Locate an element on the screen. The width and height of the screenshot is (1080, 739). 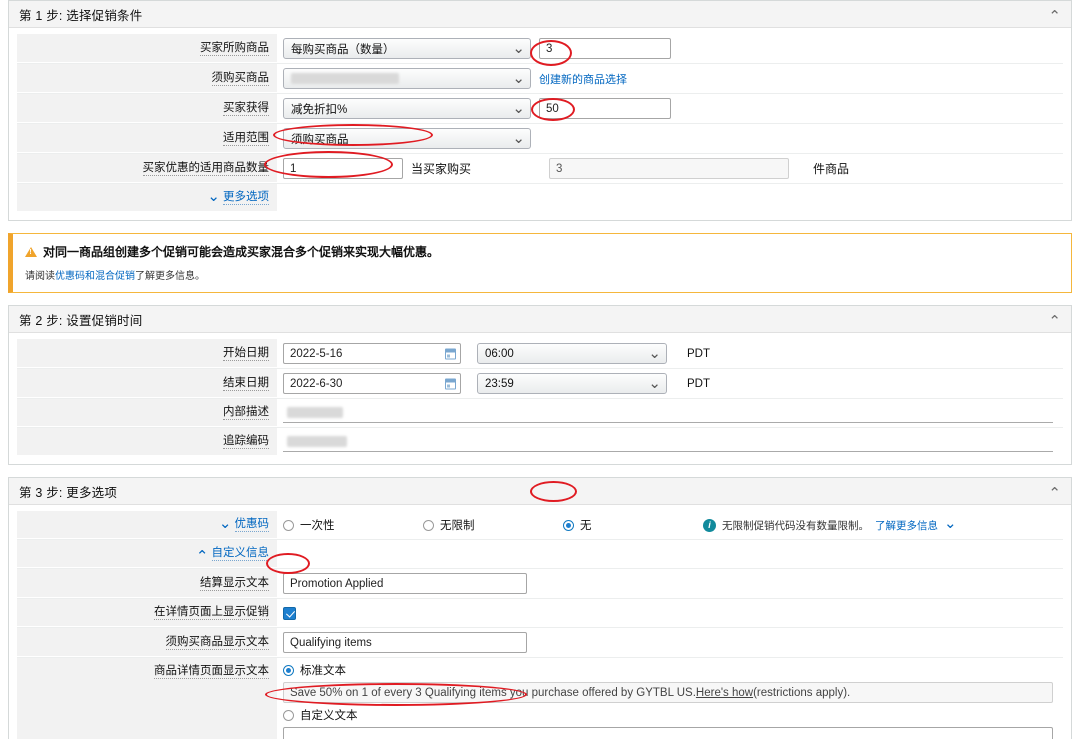
label-must-purchase: 须购买商品 is located at coordinates (147, 78).